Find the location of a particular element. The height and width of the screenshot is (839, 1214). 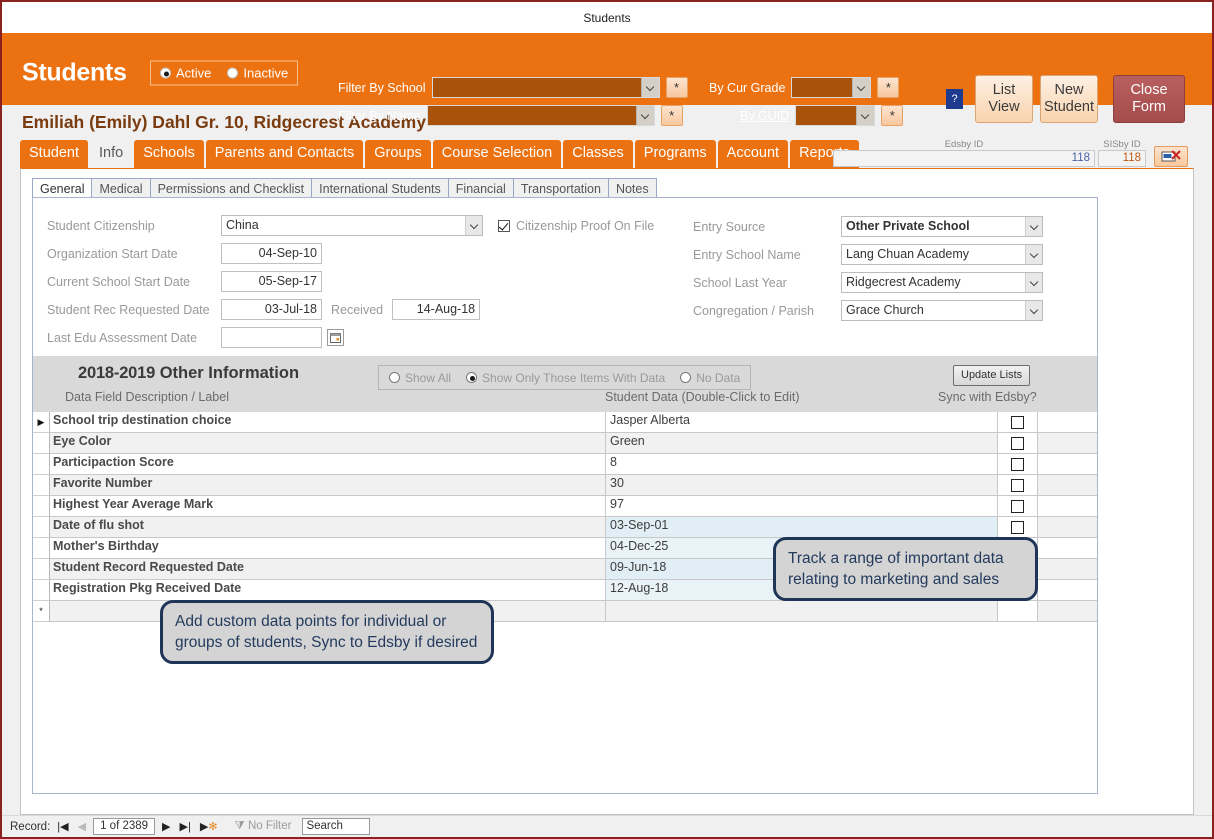

new-record-marker: * is located at coordinates (41, 611).